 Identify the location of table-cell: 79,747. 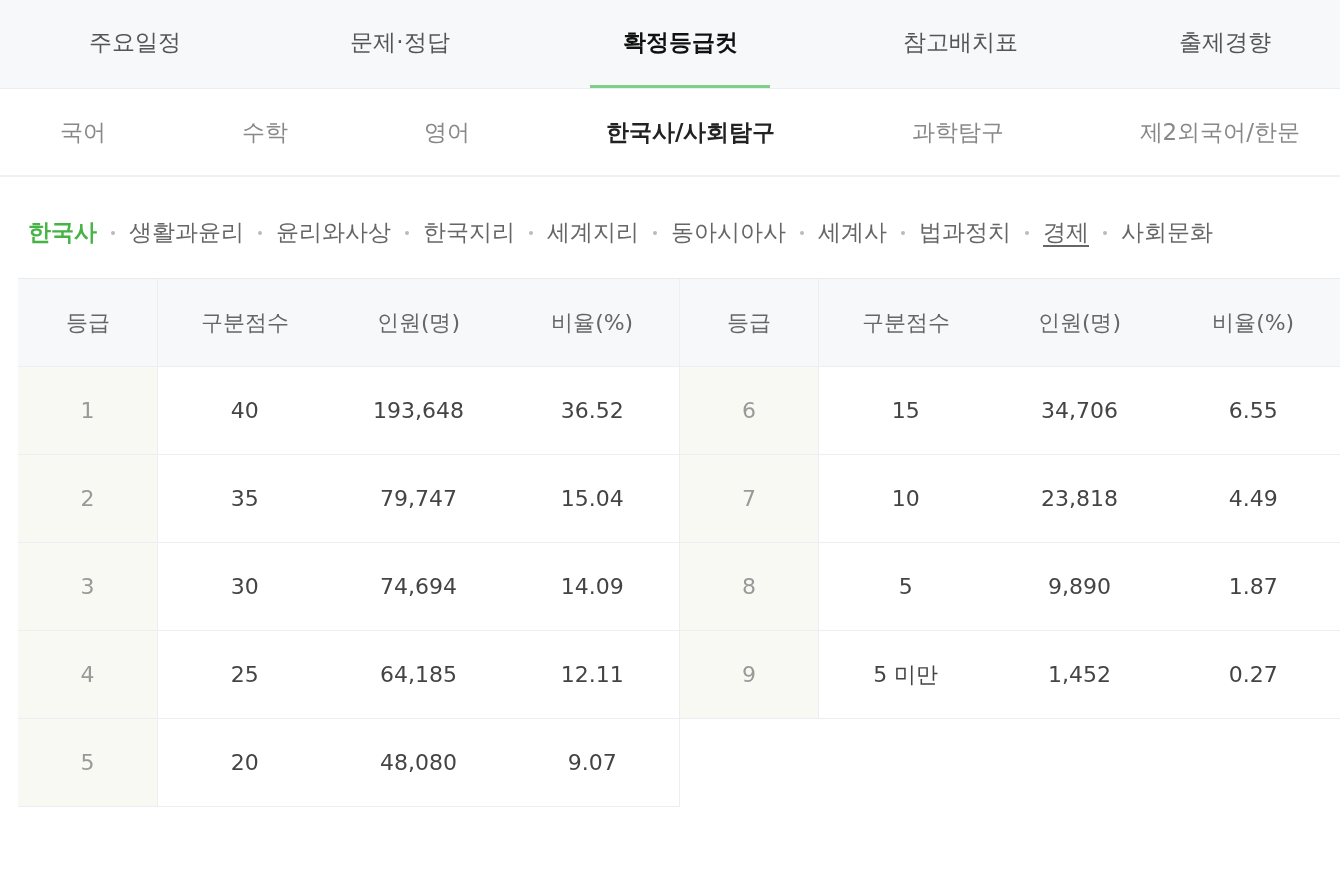
(418, 499).